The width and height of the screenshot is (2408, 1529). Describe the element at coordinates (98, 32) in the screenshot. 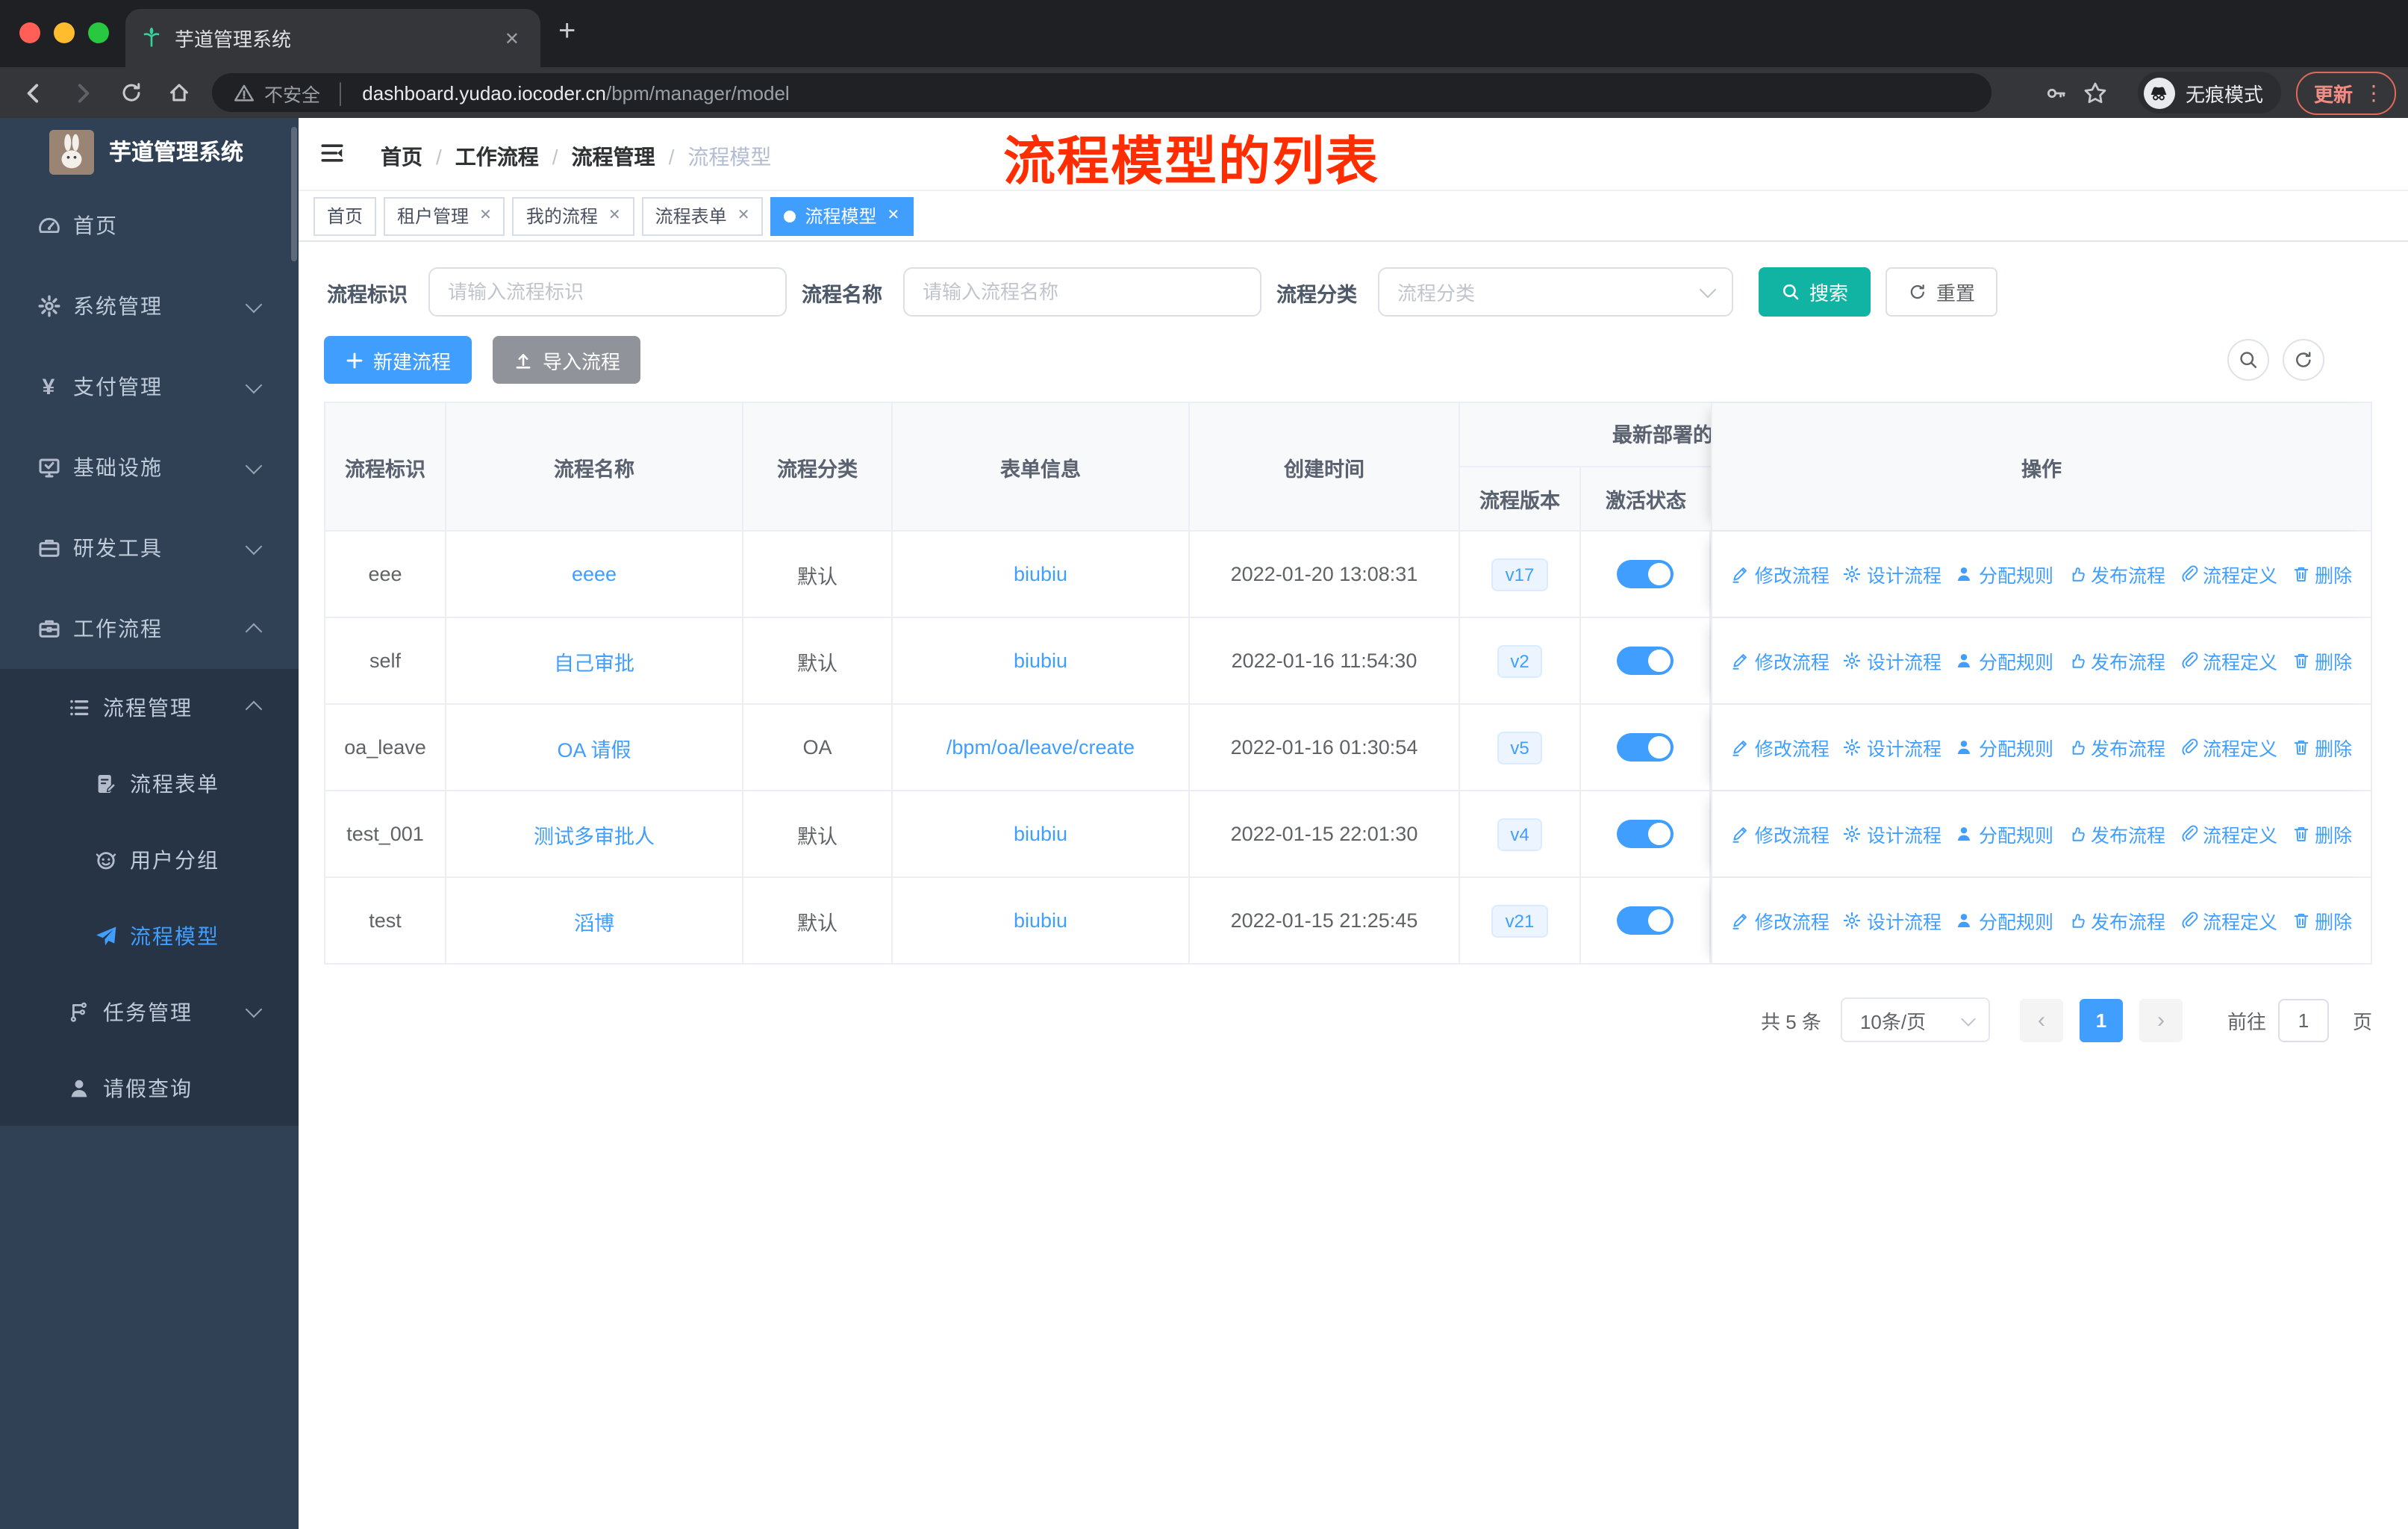

I see `maximize-window-button` at that location.